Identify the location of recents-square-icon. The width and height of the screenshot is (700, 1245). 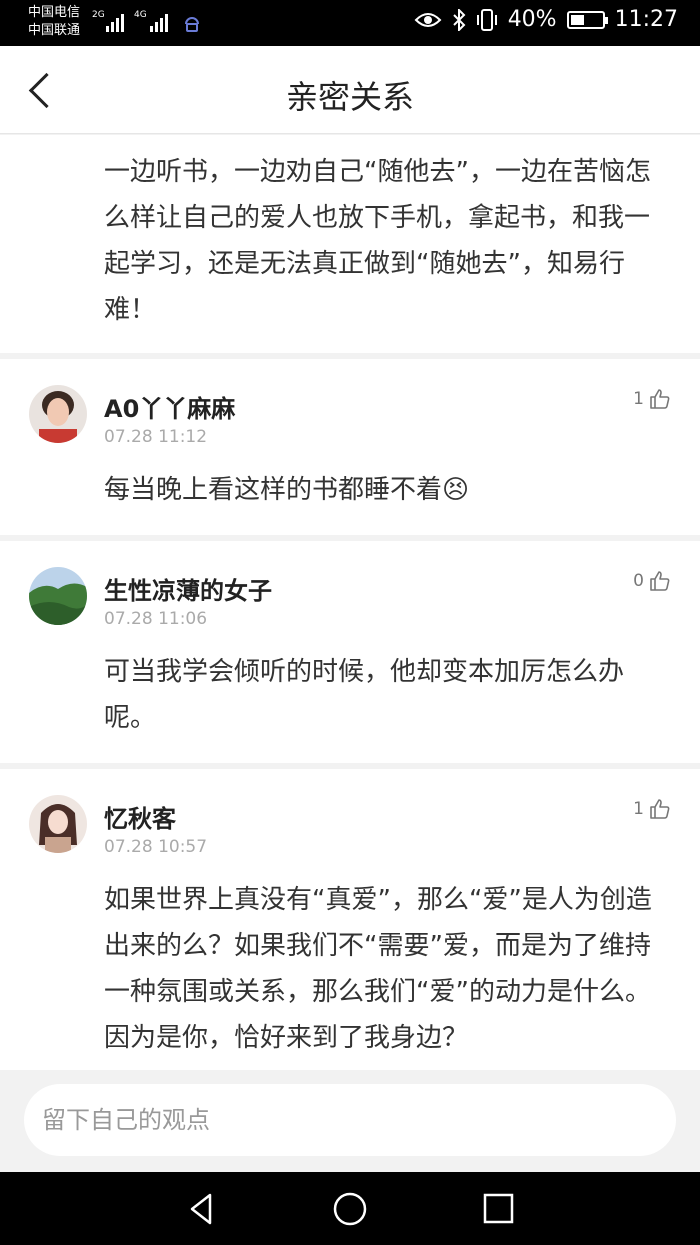
(498, 1208).